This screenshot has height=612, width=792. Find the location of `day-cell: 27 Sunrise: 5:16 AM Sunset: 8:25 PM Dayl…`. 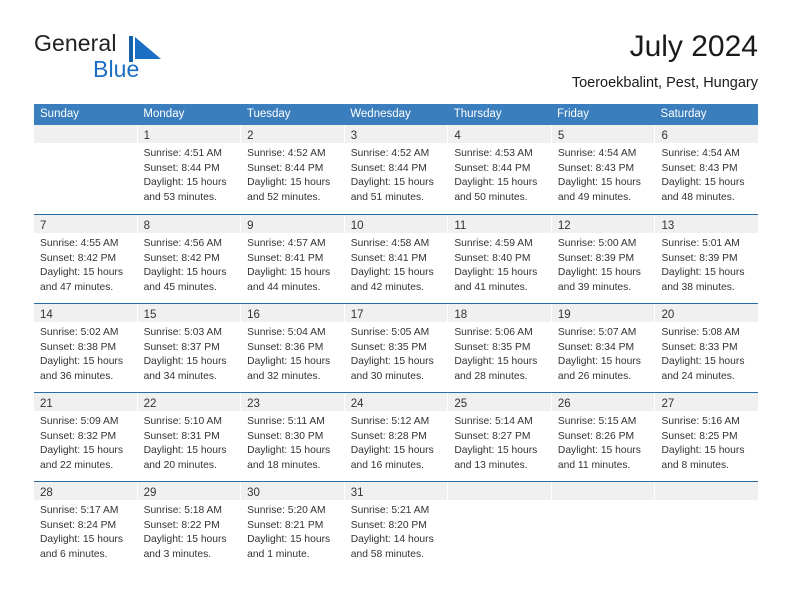

day-cell: 27 Sunrise: 5:16 AM Sunset: 8:25 PM Dayl… is located at coordinates (707, 437).